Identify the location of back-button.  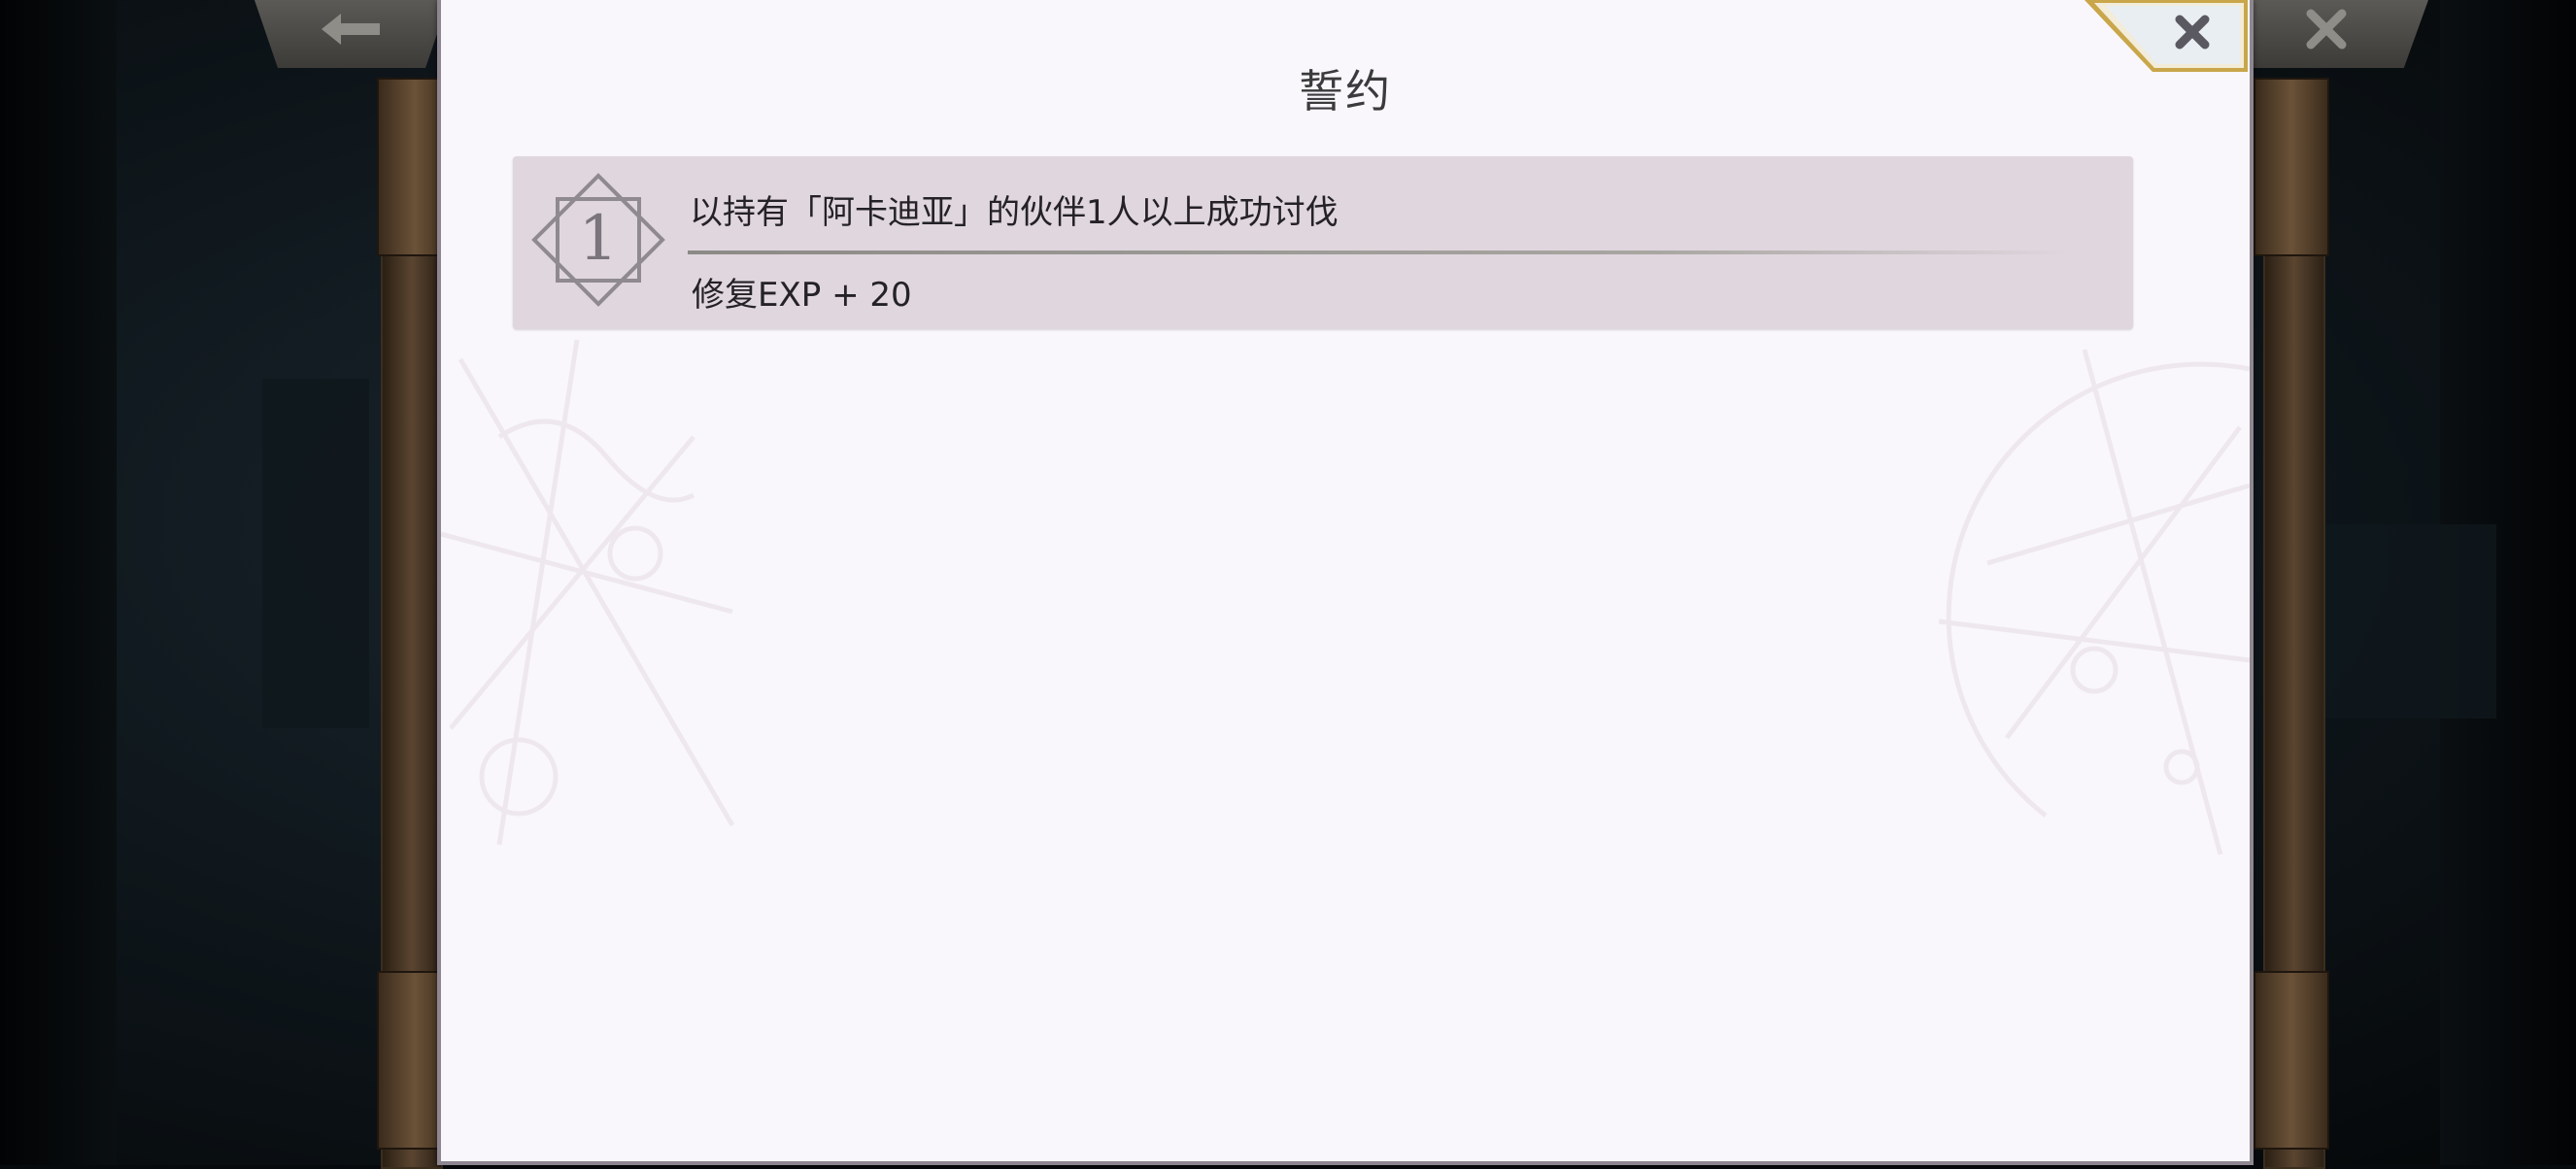
(351, 34).